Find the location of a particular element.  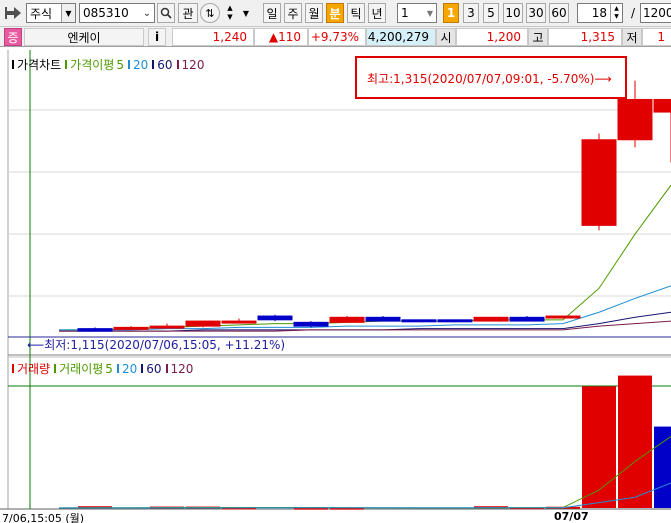

updown-spinner: ▲ ▼ is located at coordinates (230, 13).